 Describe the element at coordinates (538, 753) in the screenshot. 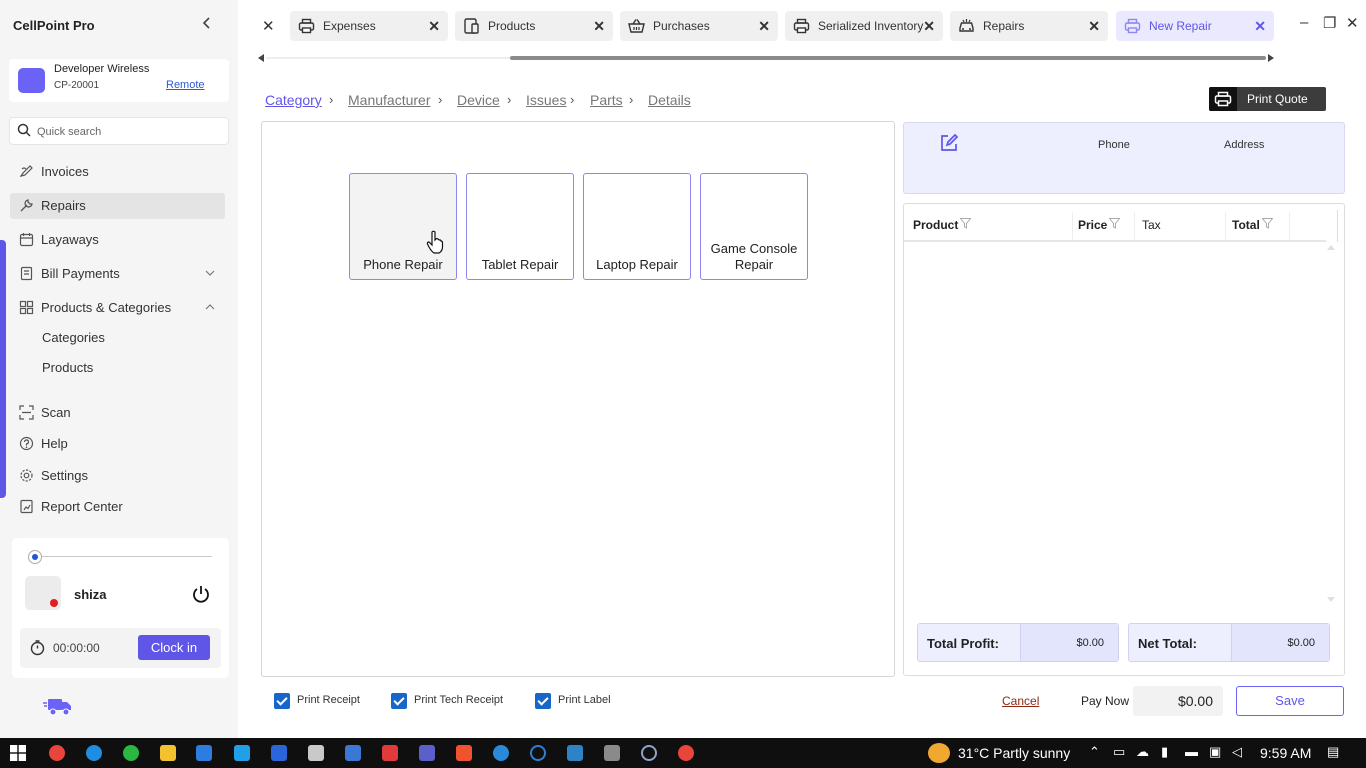

I see `edge-dev-icon` at that location.